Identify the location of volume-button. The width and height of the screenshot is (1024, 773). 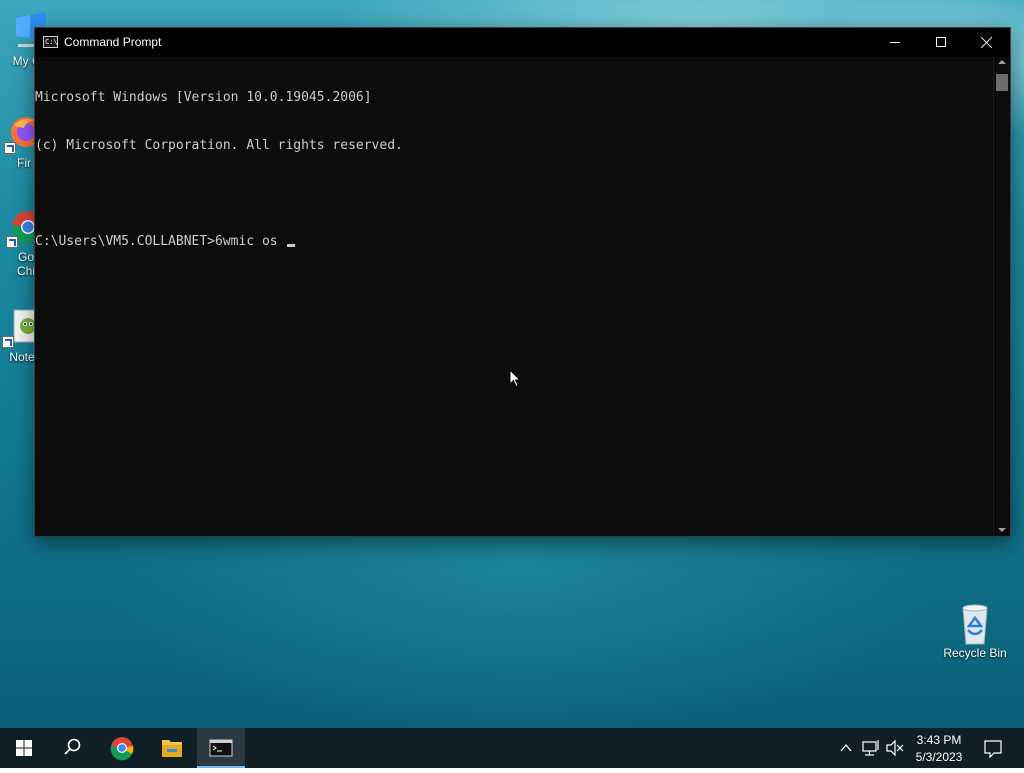
(895, 748).